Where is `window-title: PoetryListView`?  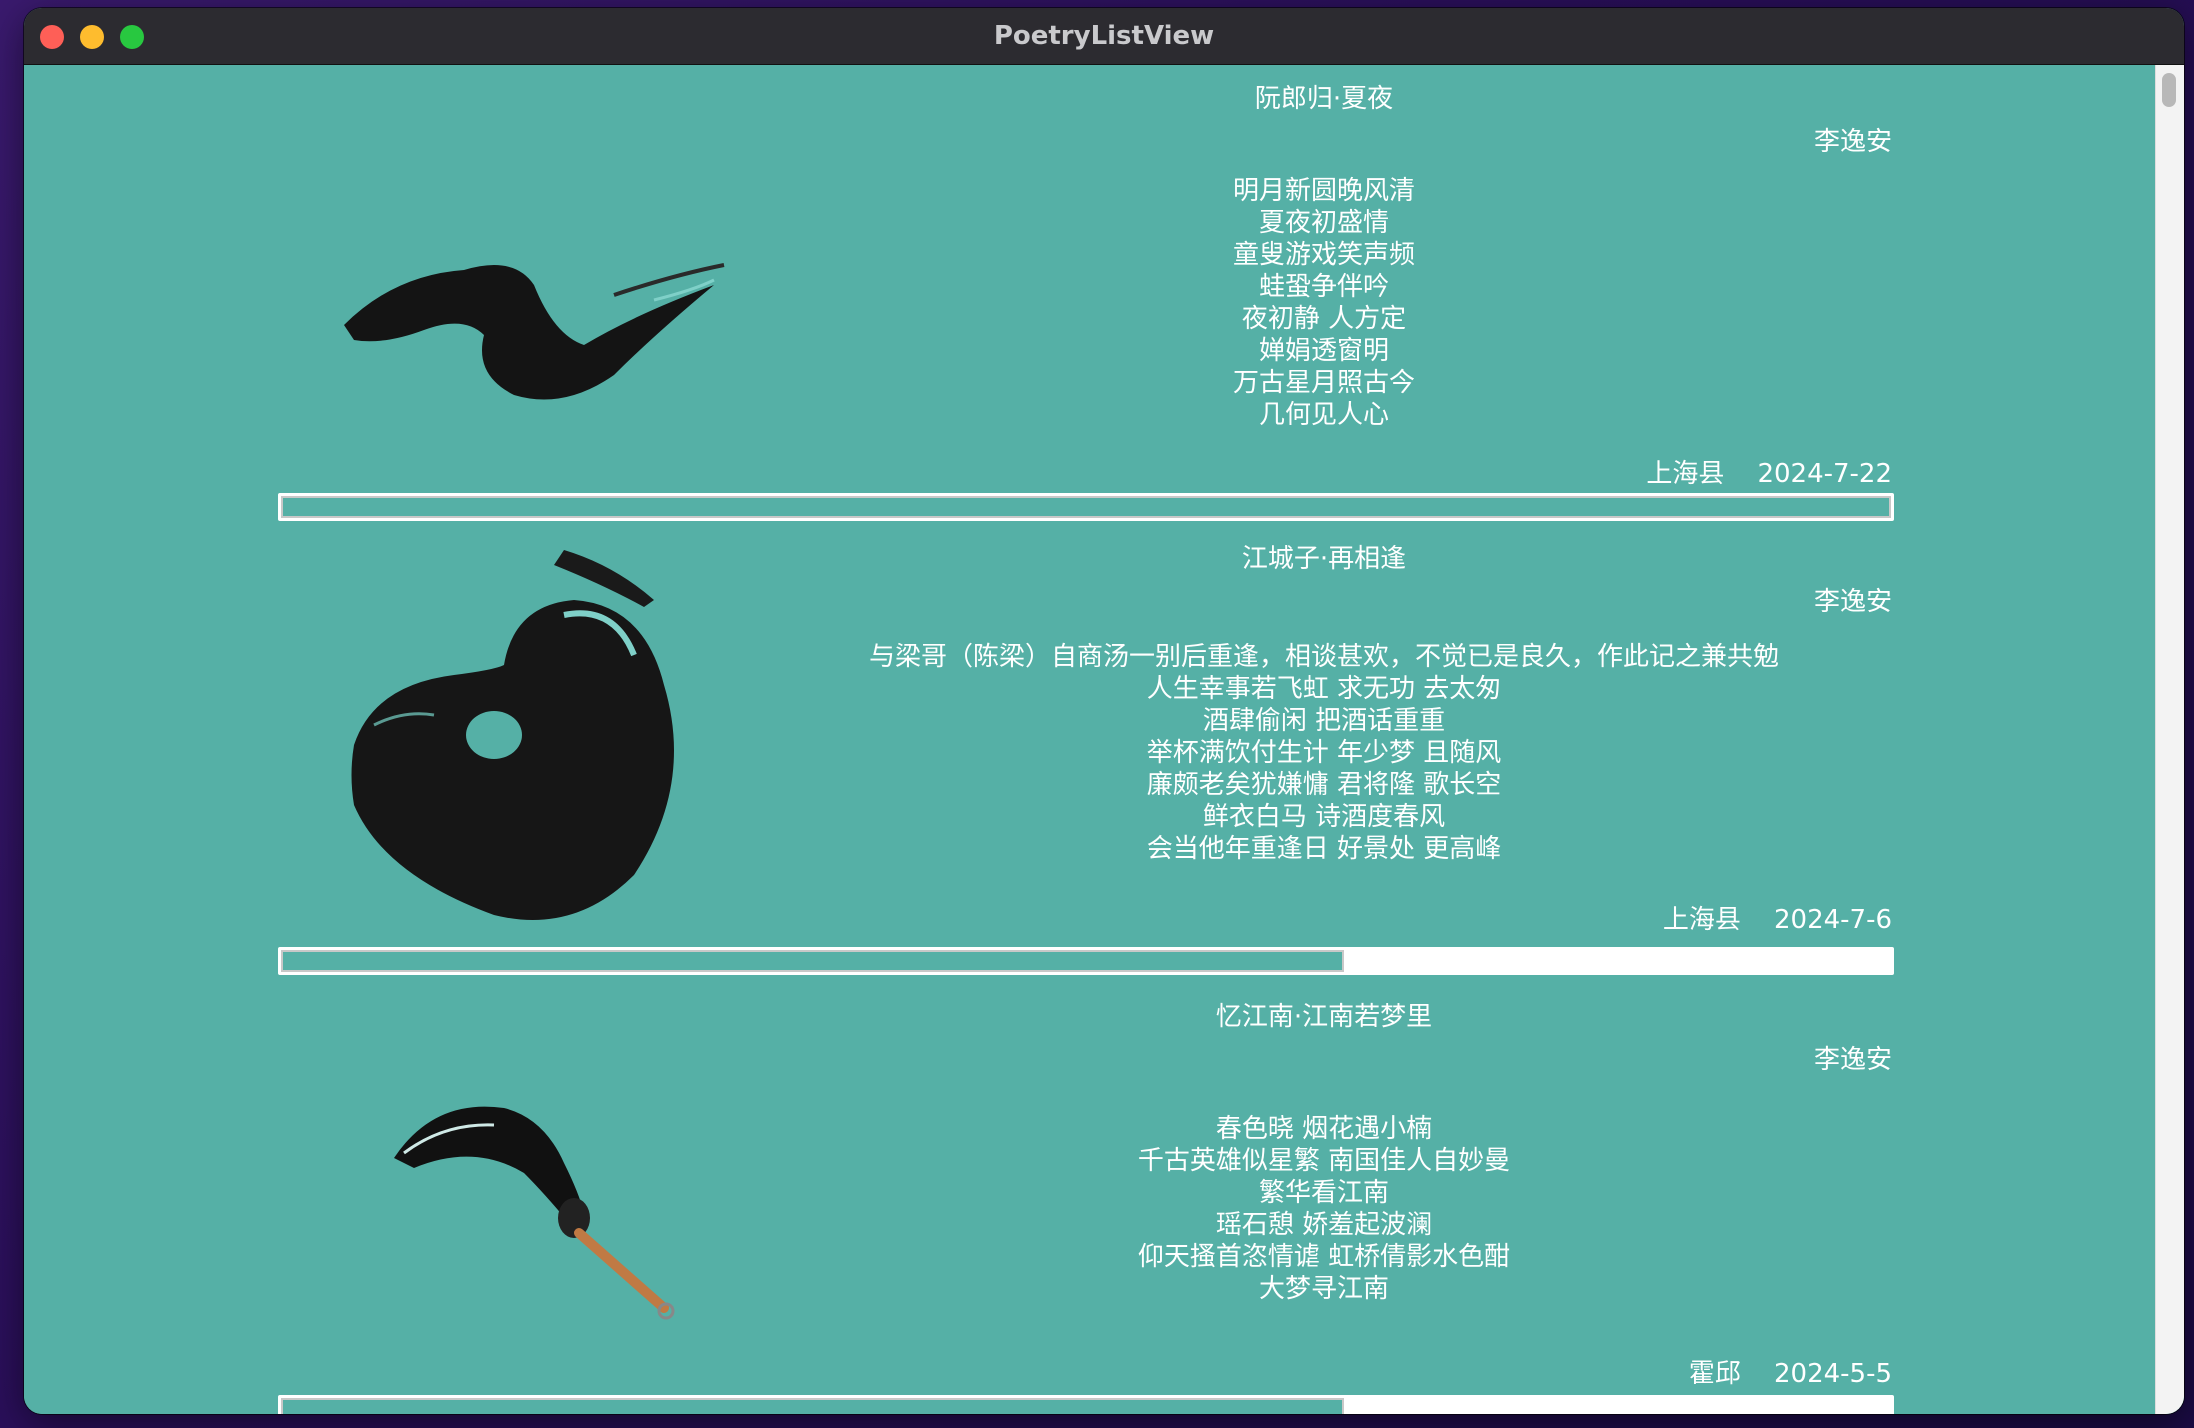
window-title: PoetryListView is located at coordinates (1104, 36).